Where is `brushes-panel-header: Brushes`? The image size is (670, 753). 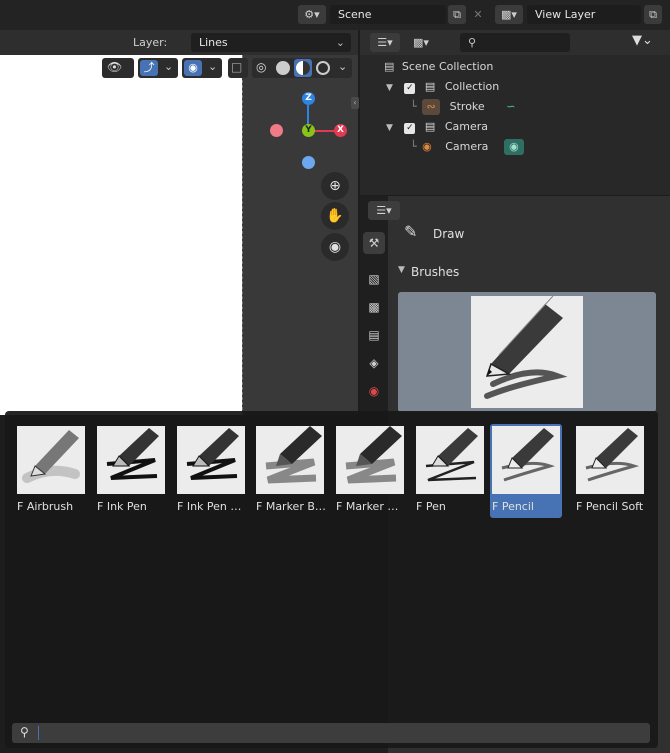 brushes-panel-header: Brushes is located at coordinates (435, 272).